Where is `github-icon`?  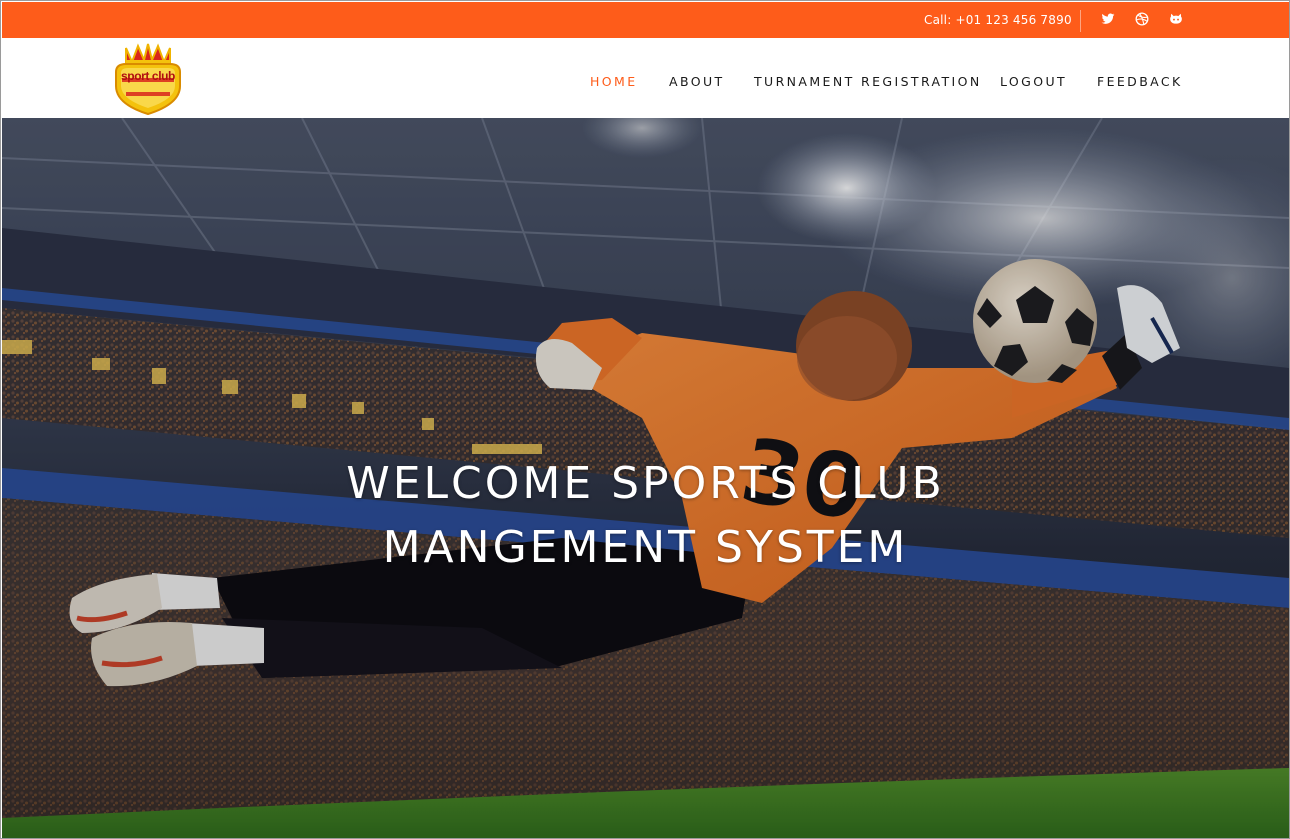
github-icon is located at coordinates (1176, 19).